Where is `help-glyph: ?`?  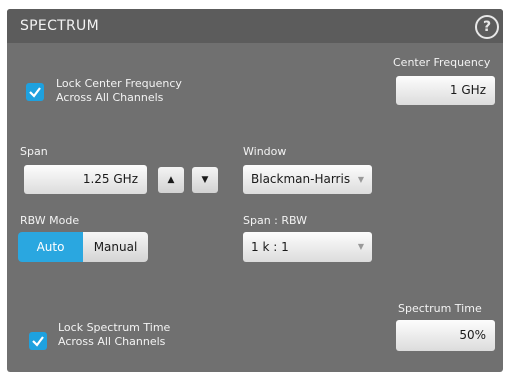
help-glyph: ? is located at coordinates (487, 27).